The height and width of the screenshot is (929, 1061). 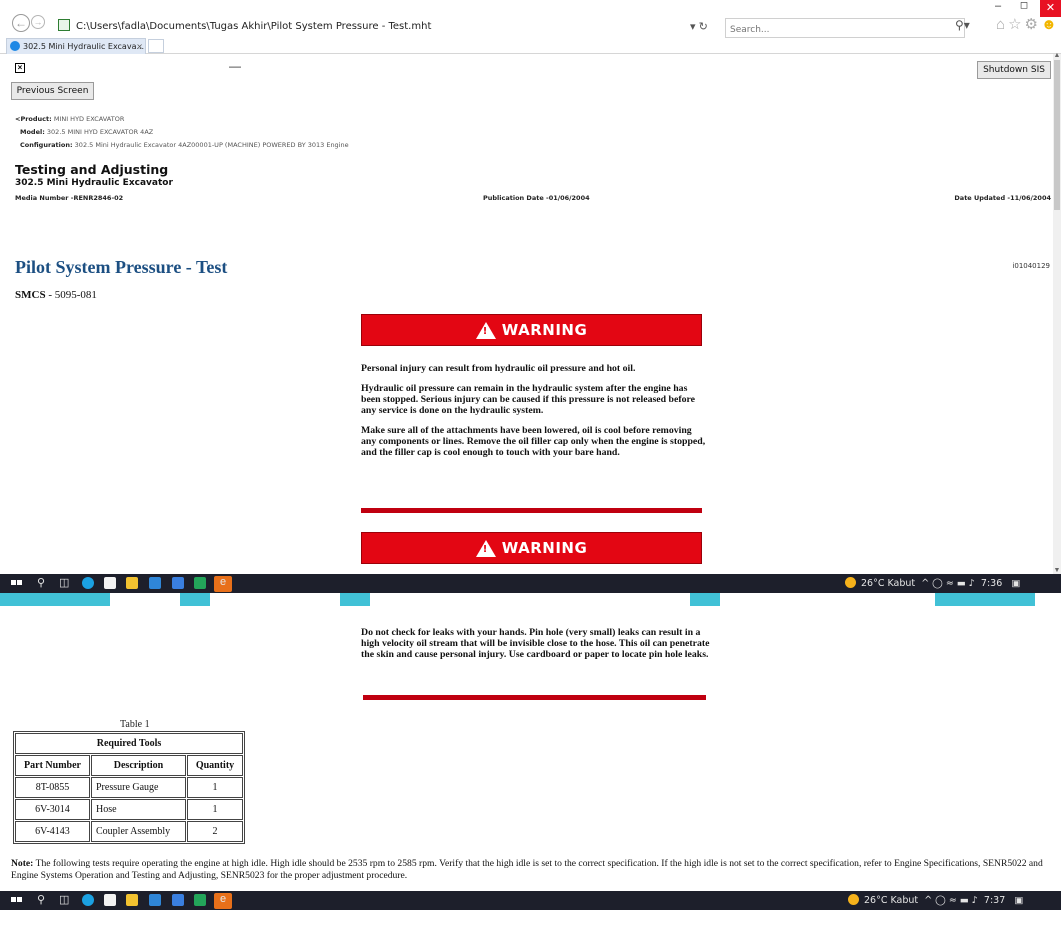 I want to click on tab-active: 302.5 Mini Hydraulic Excava... ×, so click(x=76, y=46).